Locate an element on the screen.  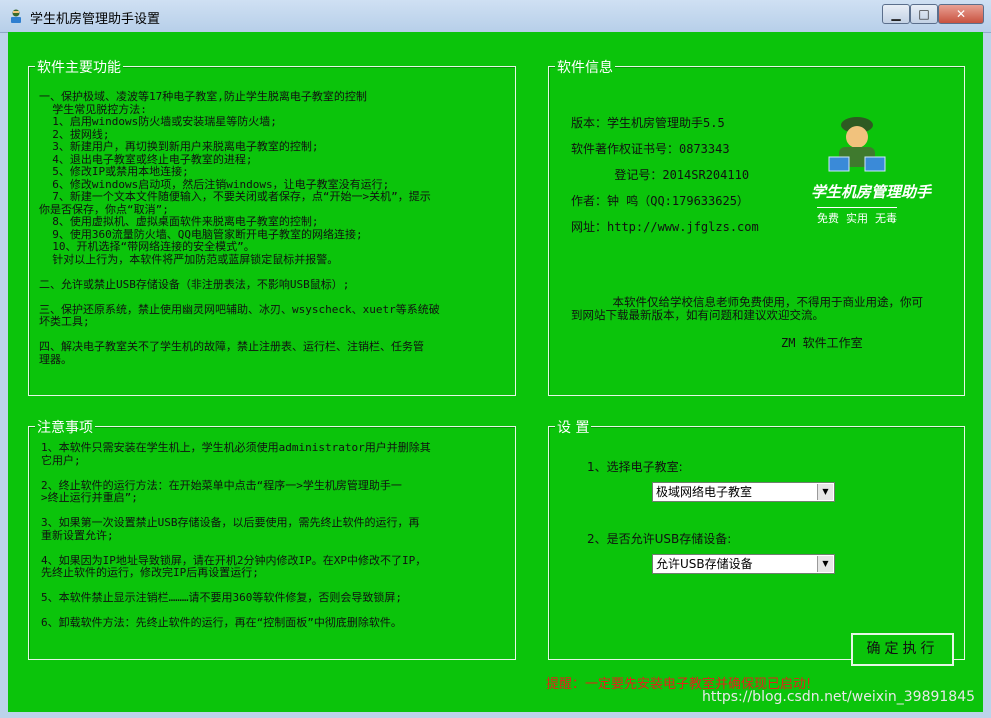
classroom-select-value: 极域网络电子教室 is located at coordinates (704, 492).